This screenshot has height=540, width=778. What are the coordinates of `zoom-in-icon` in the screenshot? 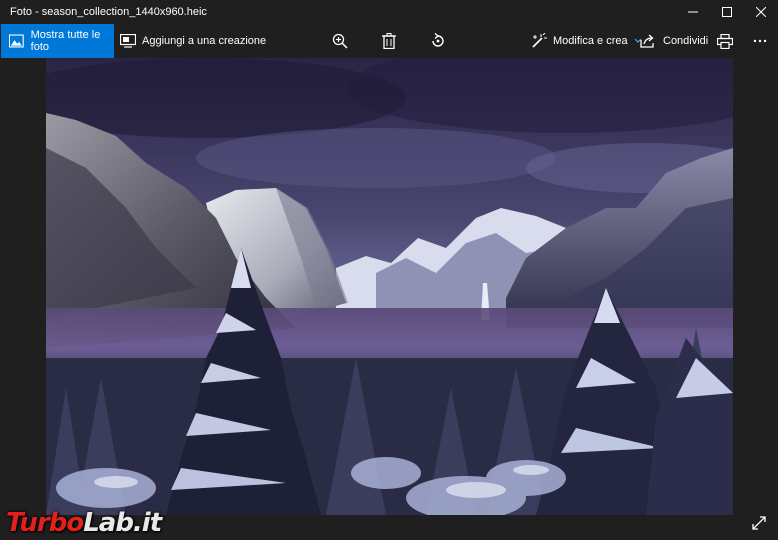 It's located at (340, 41).